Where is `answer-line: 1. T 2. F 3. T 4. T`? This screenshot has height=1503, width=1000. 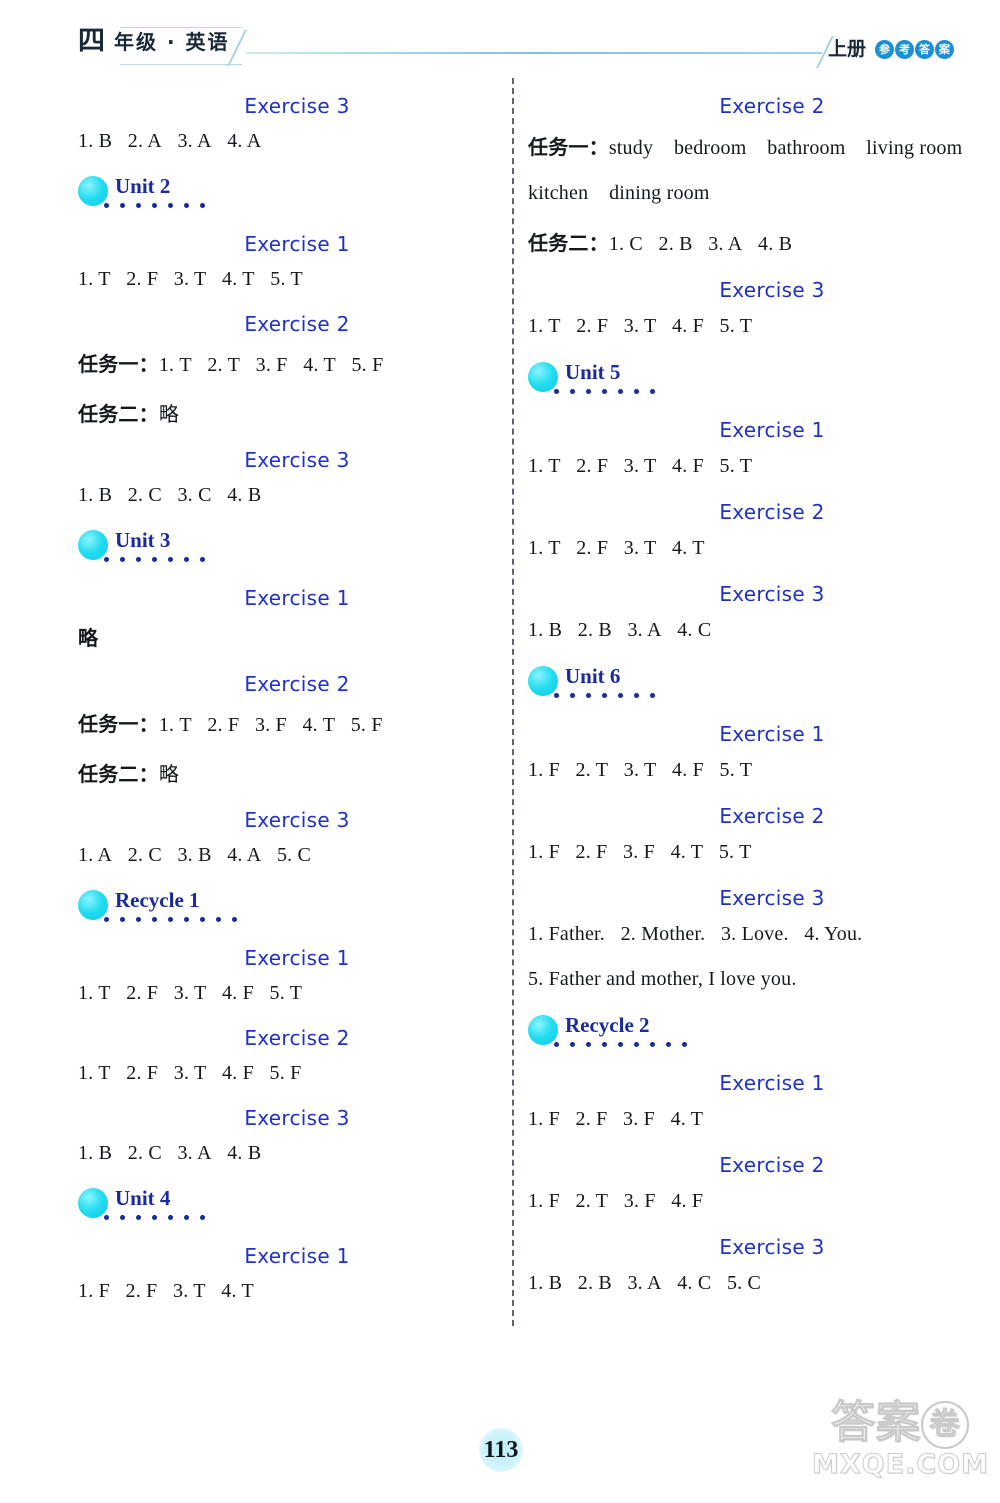 answer-line: 1. T 2. F 3. T 4. T is located at coordinates (738, 548).